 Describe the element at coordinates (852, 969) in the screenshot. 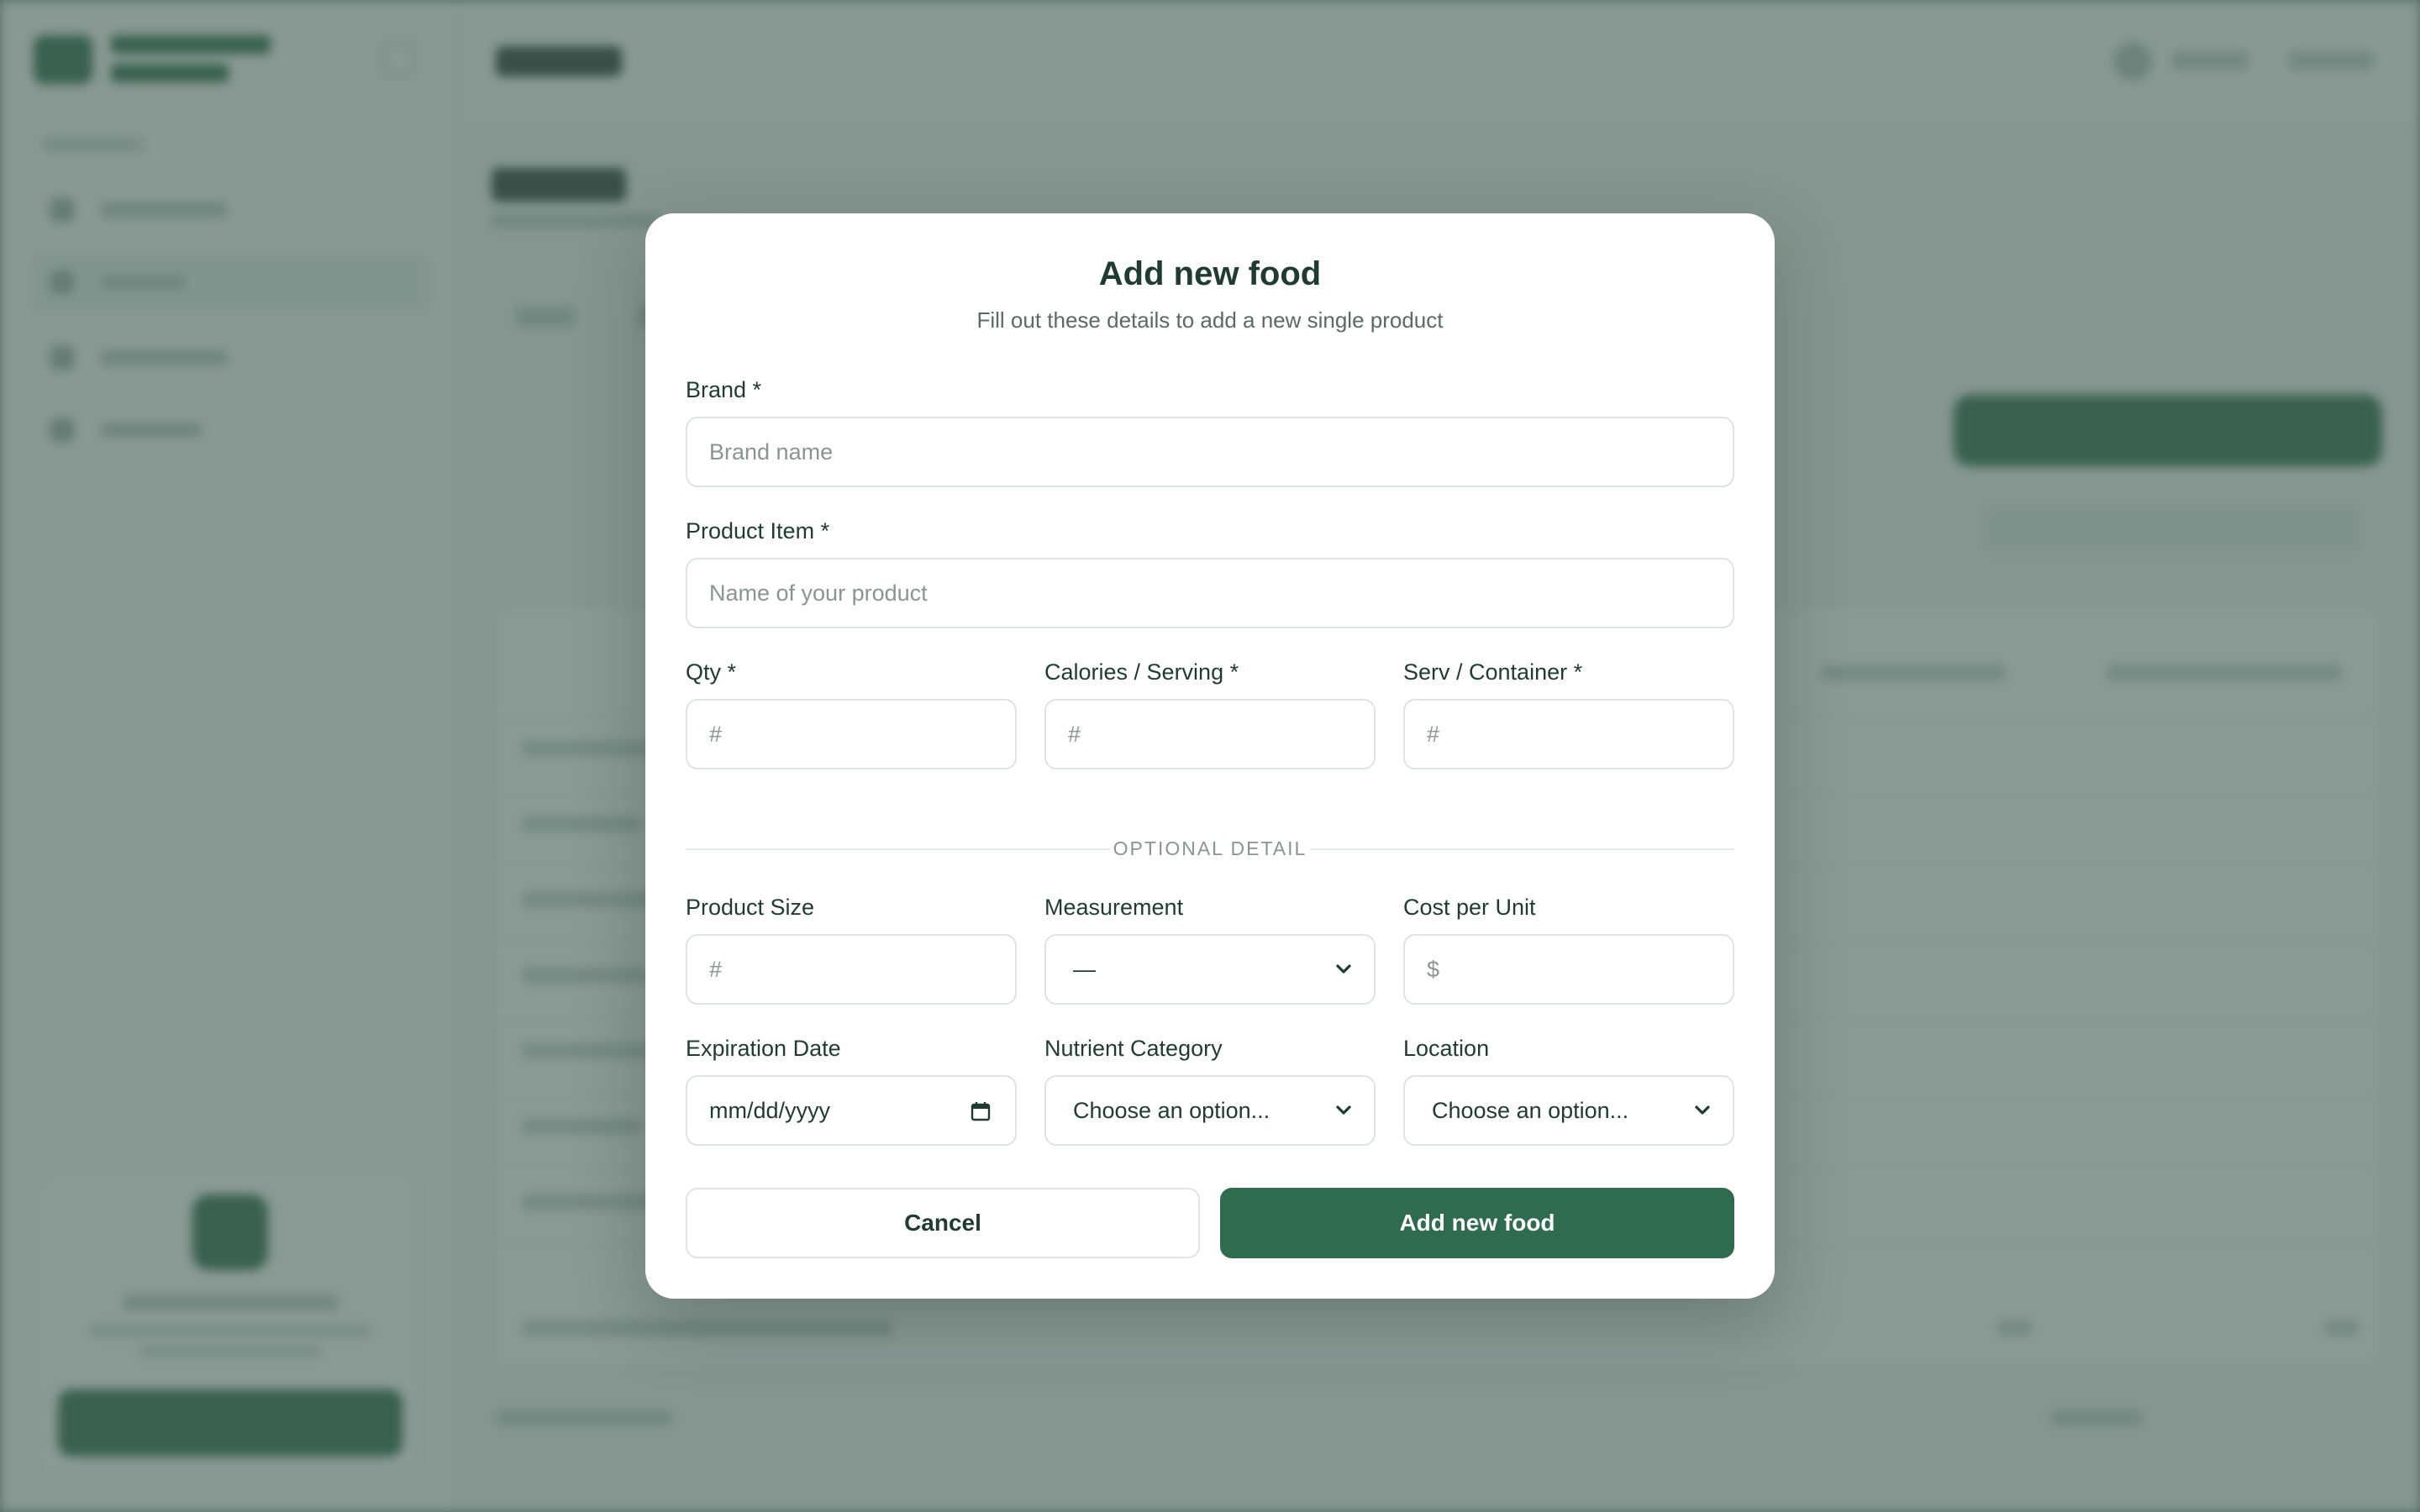

I see `product-size-input` at that location.